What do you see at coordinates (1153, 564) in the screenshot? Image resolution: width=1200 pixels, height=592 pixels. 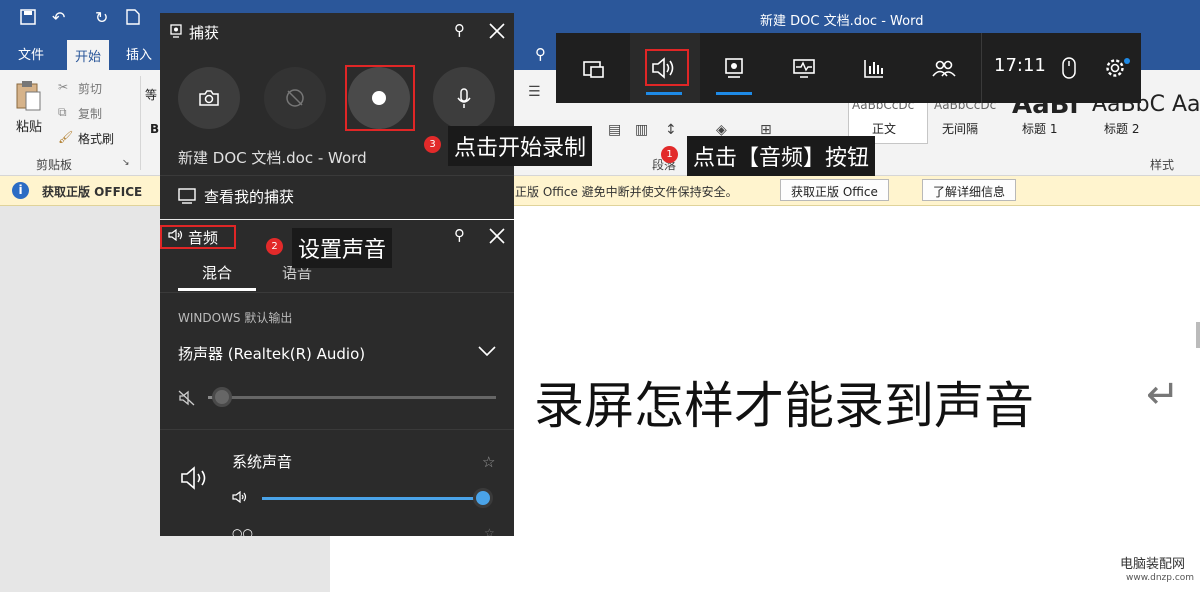 I see `watermark-text: 电脑装配网` at bounding box center [1153, 564].